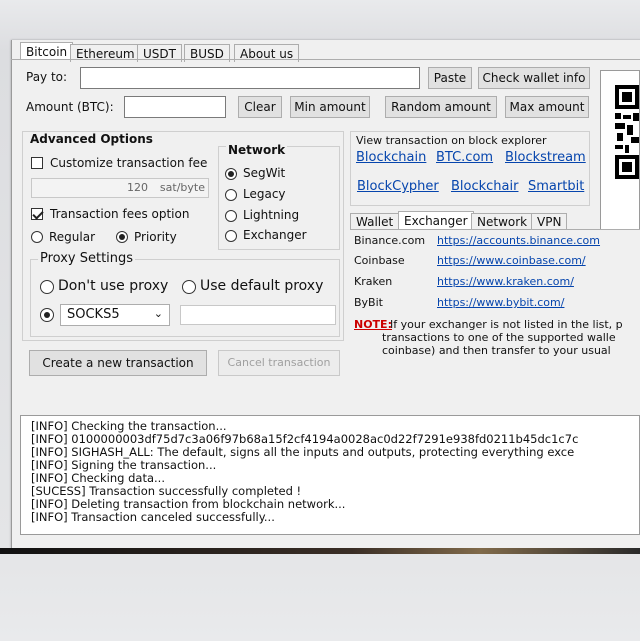 Image resolution: width=640 pixels, height=641 pixels. What do you see at coordinates (231, 174) in the screenshot?
I see `segwit-radio` at bounding box center [231, 174].